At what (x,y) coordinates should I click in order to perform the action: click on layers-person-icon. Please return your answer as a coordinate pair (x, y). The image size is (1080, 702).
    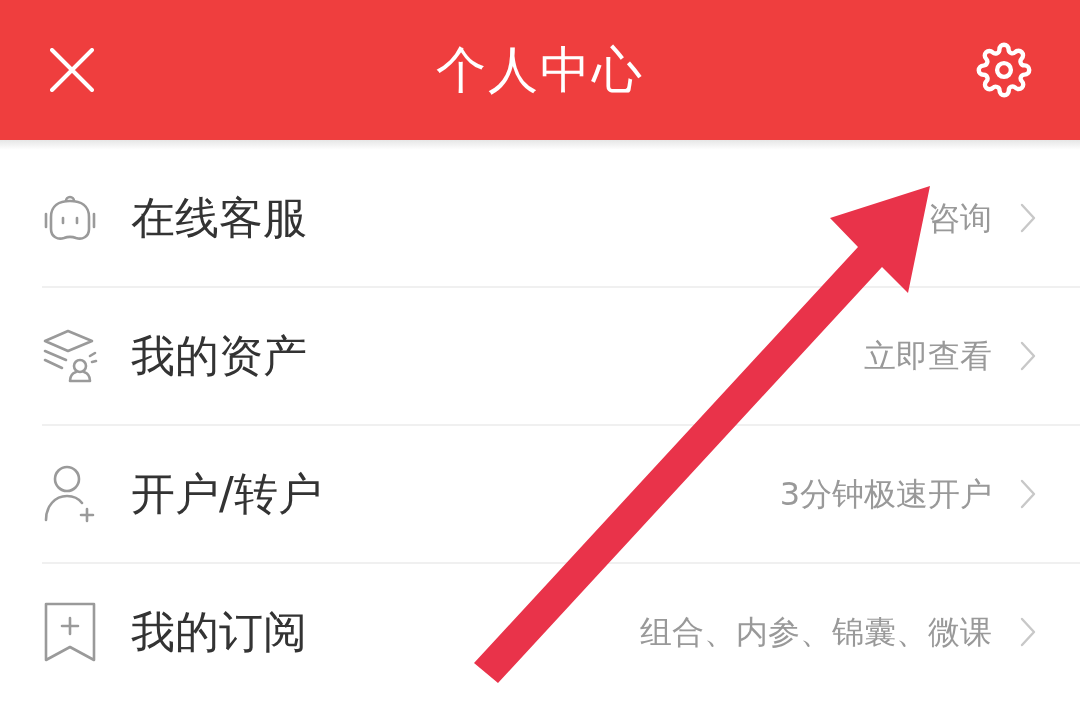
    Looking at the image, I should click on (70, 356).